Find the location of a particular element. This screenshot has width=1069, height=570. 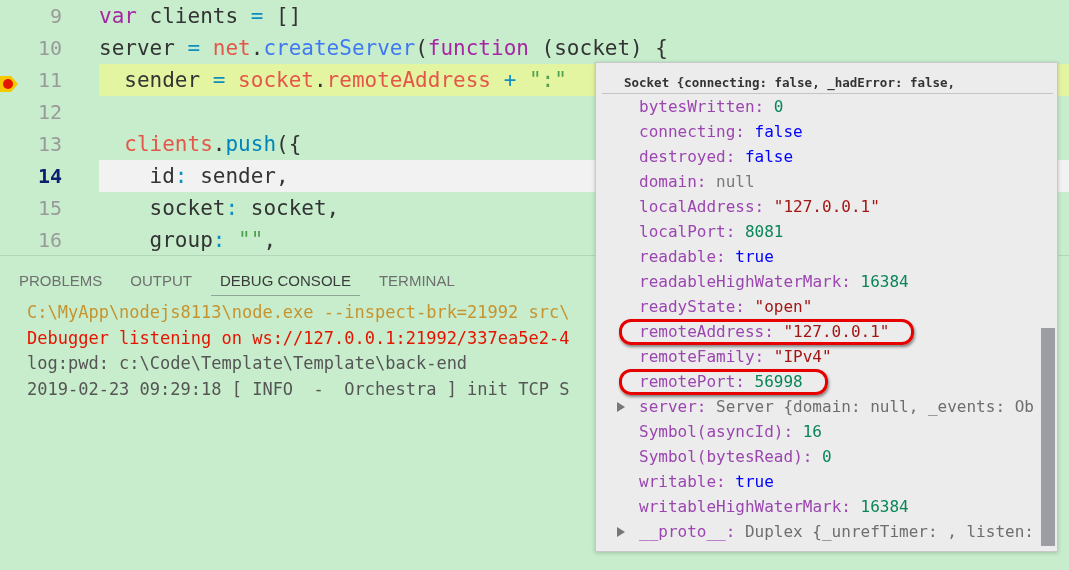

console-line: 2019-02-23 09:29:18 [ INFO - Orchestra ] init TCP S is located at coordinates (298, 389).